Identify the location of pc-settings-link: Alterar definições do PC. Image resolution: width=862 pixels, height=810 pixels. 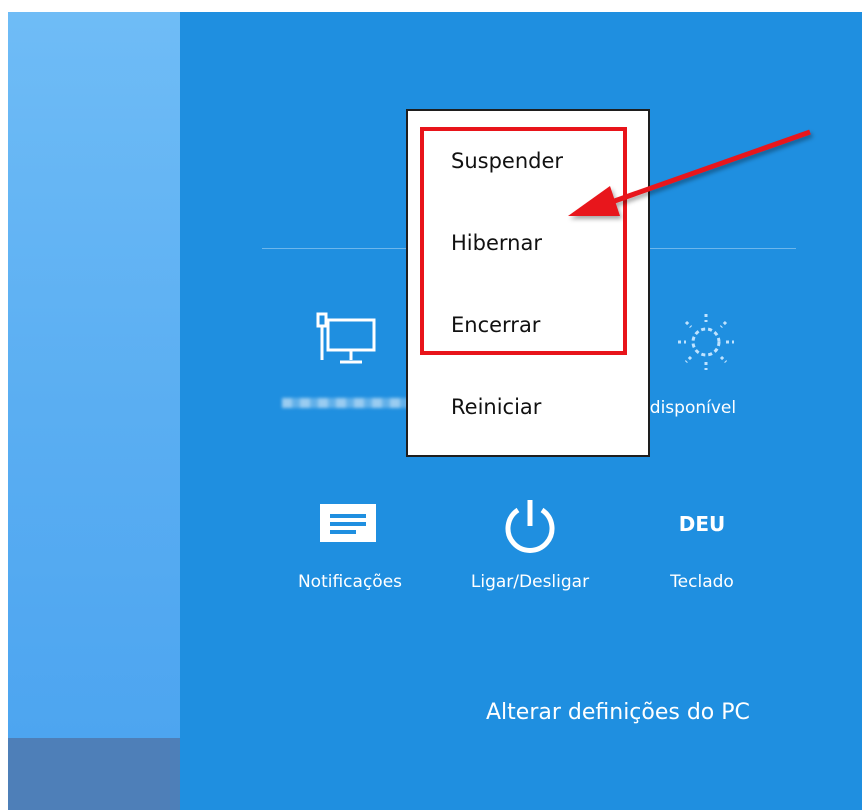
(618, 712).